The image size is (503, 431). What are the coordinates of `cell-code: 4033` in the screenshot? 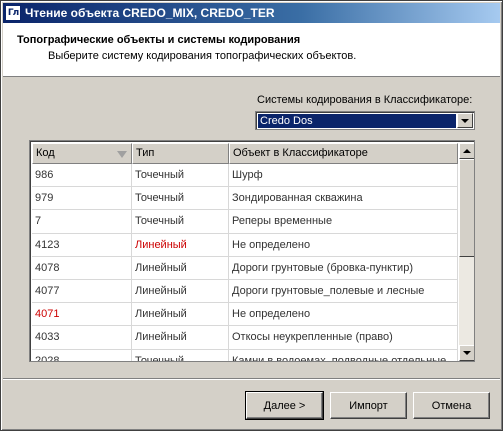 It's located at (82, 337).